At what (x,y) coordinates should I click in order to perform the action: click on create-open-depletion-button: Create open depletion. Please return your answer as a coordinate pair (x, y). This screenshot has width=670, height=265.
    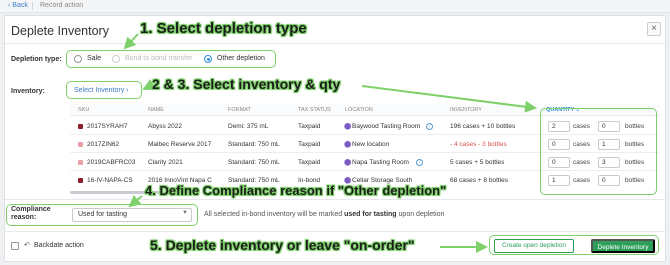
    Looking at the image, I should click on (534, 246).